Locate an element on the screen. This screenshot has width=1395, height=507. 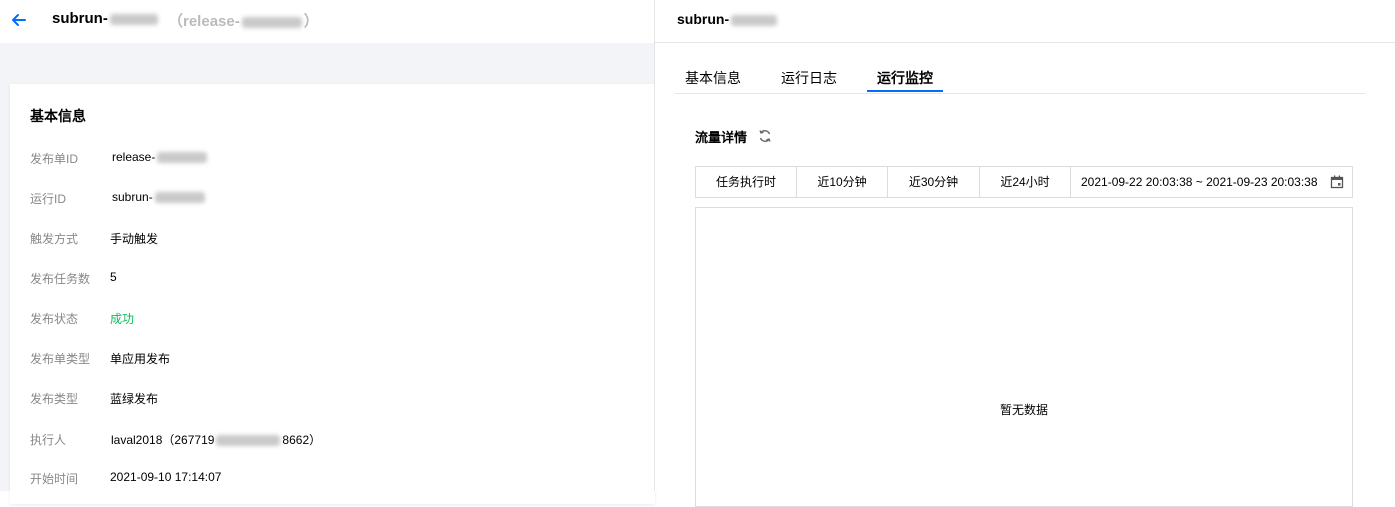
field-value: subrun- is located at coordinates (159, 197).